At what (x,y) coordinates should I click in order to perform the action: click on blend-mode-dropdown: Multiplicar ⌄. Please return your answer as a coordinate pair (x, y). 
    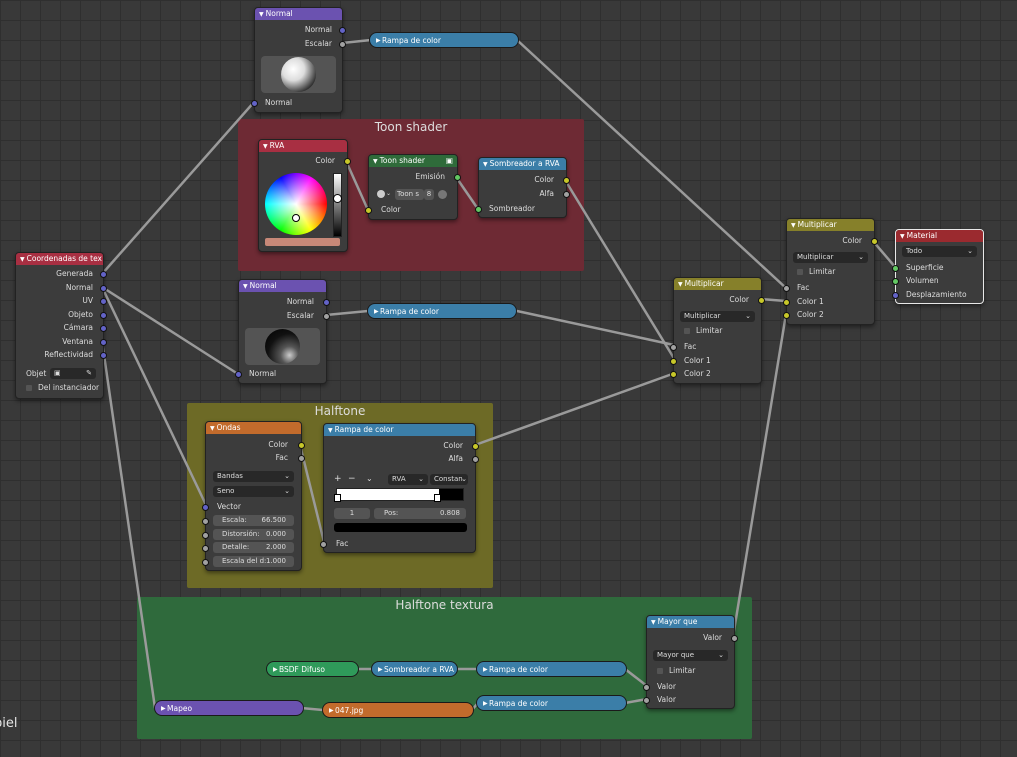
    Looking at the image, I should click on (717, 316).